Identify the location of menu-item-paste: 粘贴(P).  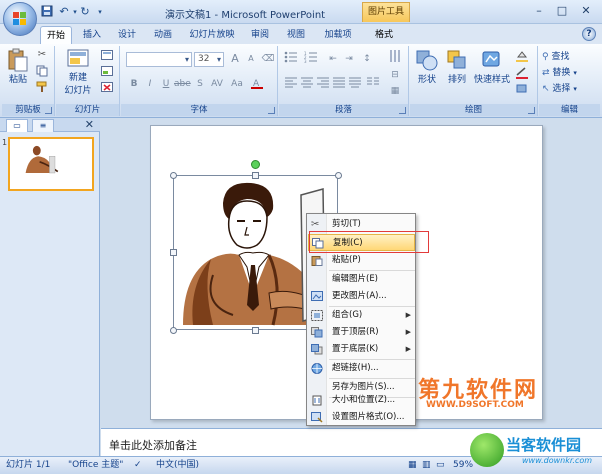
(361, 260).